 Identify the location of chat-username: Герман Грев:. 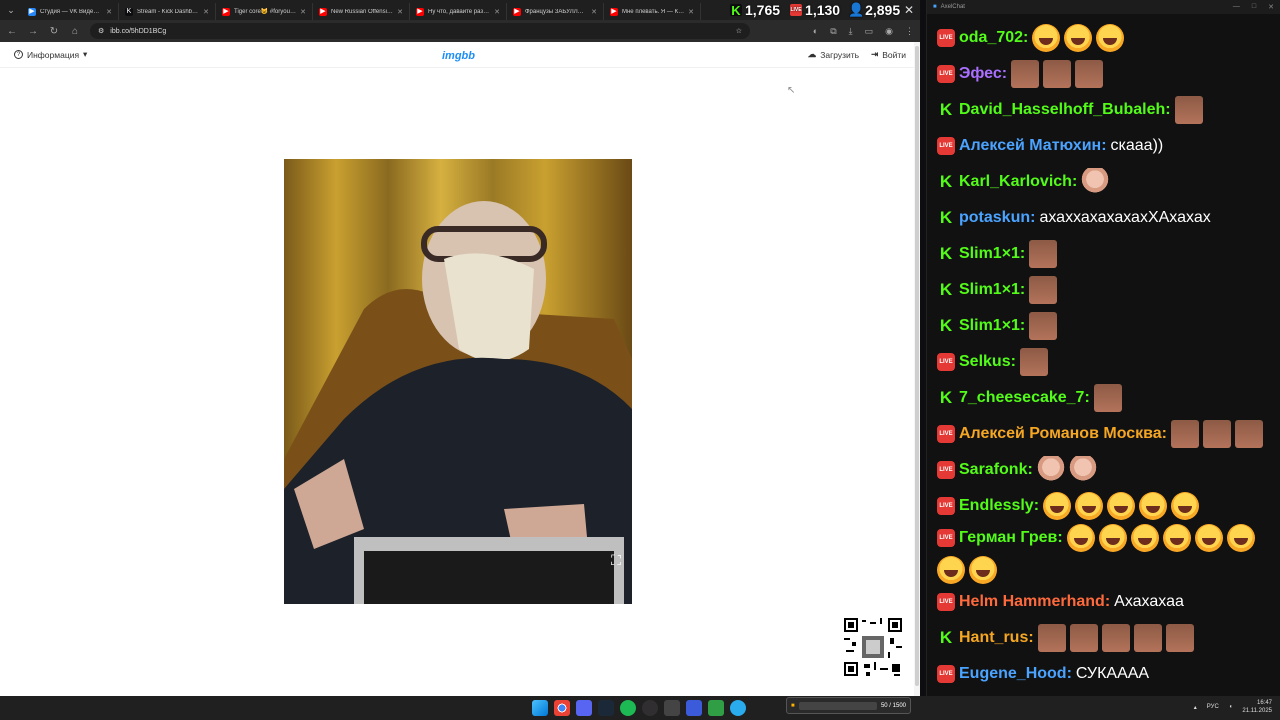
(1011, 538).